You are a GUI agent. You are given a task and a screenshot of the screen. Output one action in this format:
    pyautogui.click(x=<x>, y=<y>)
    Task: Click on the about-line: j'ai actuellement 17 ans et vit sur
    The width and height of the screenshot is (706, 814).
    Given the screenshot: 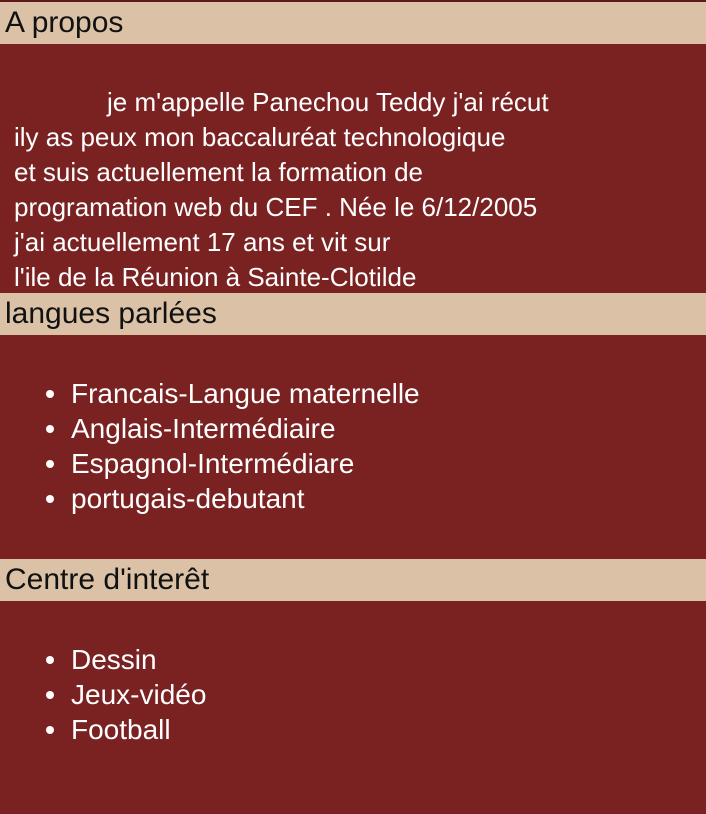 What is the action you would take?
    pyautogui.click(x=202, y=242)
    